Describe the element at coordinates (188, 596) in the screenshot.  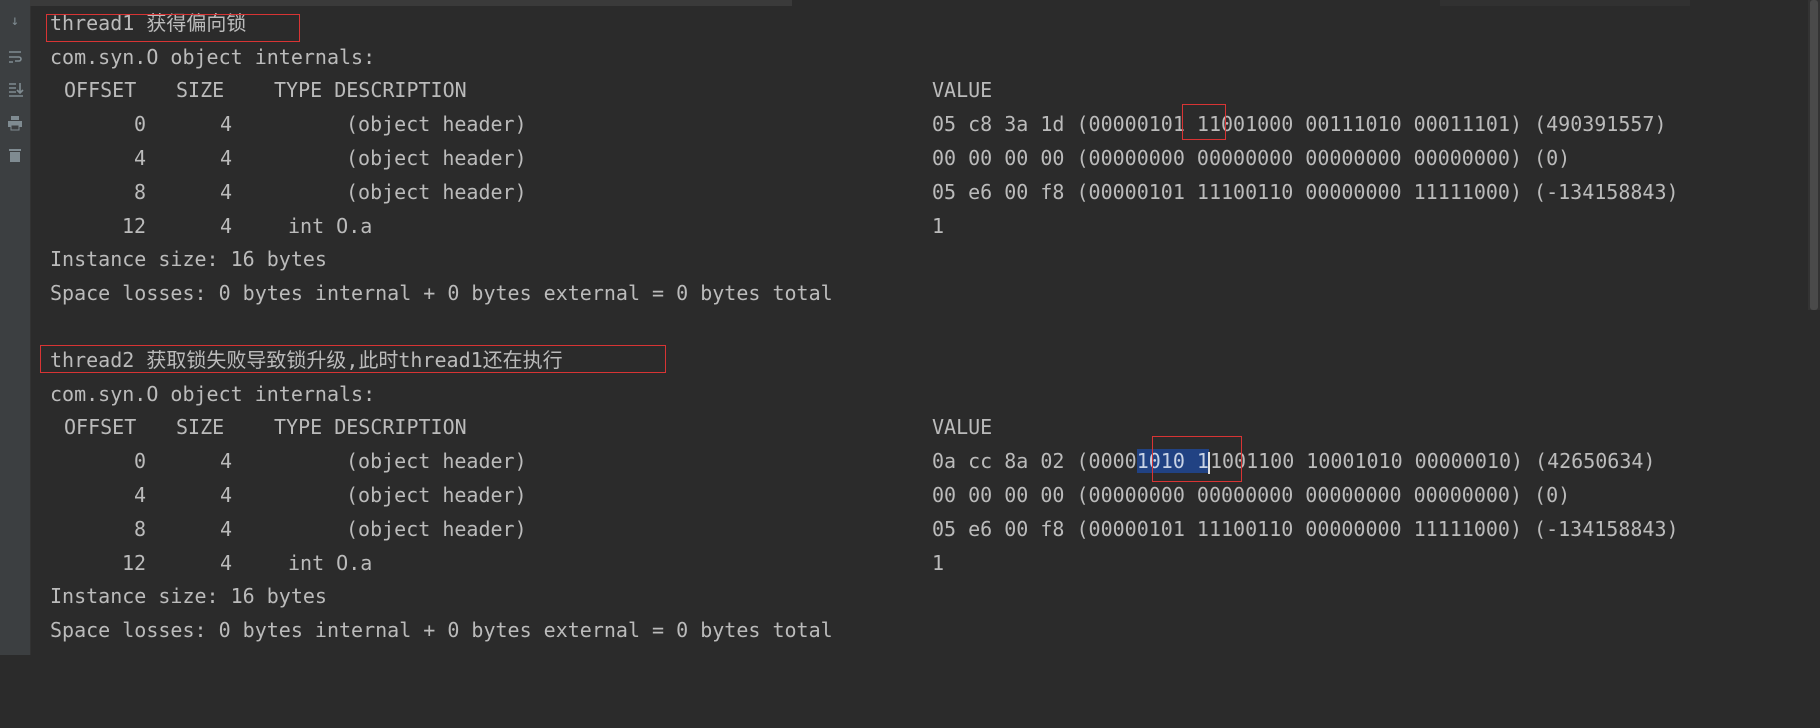
I see `block2-instance-size: Instance size: 16 bytes` at that location.